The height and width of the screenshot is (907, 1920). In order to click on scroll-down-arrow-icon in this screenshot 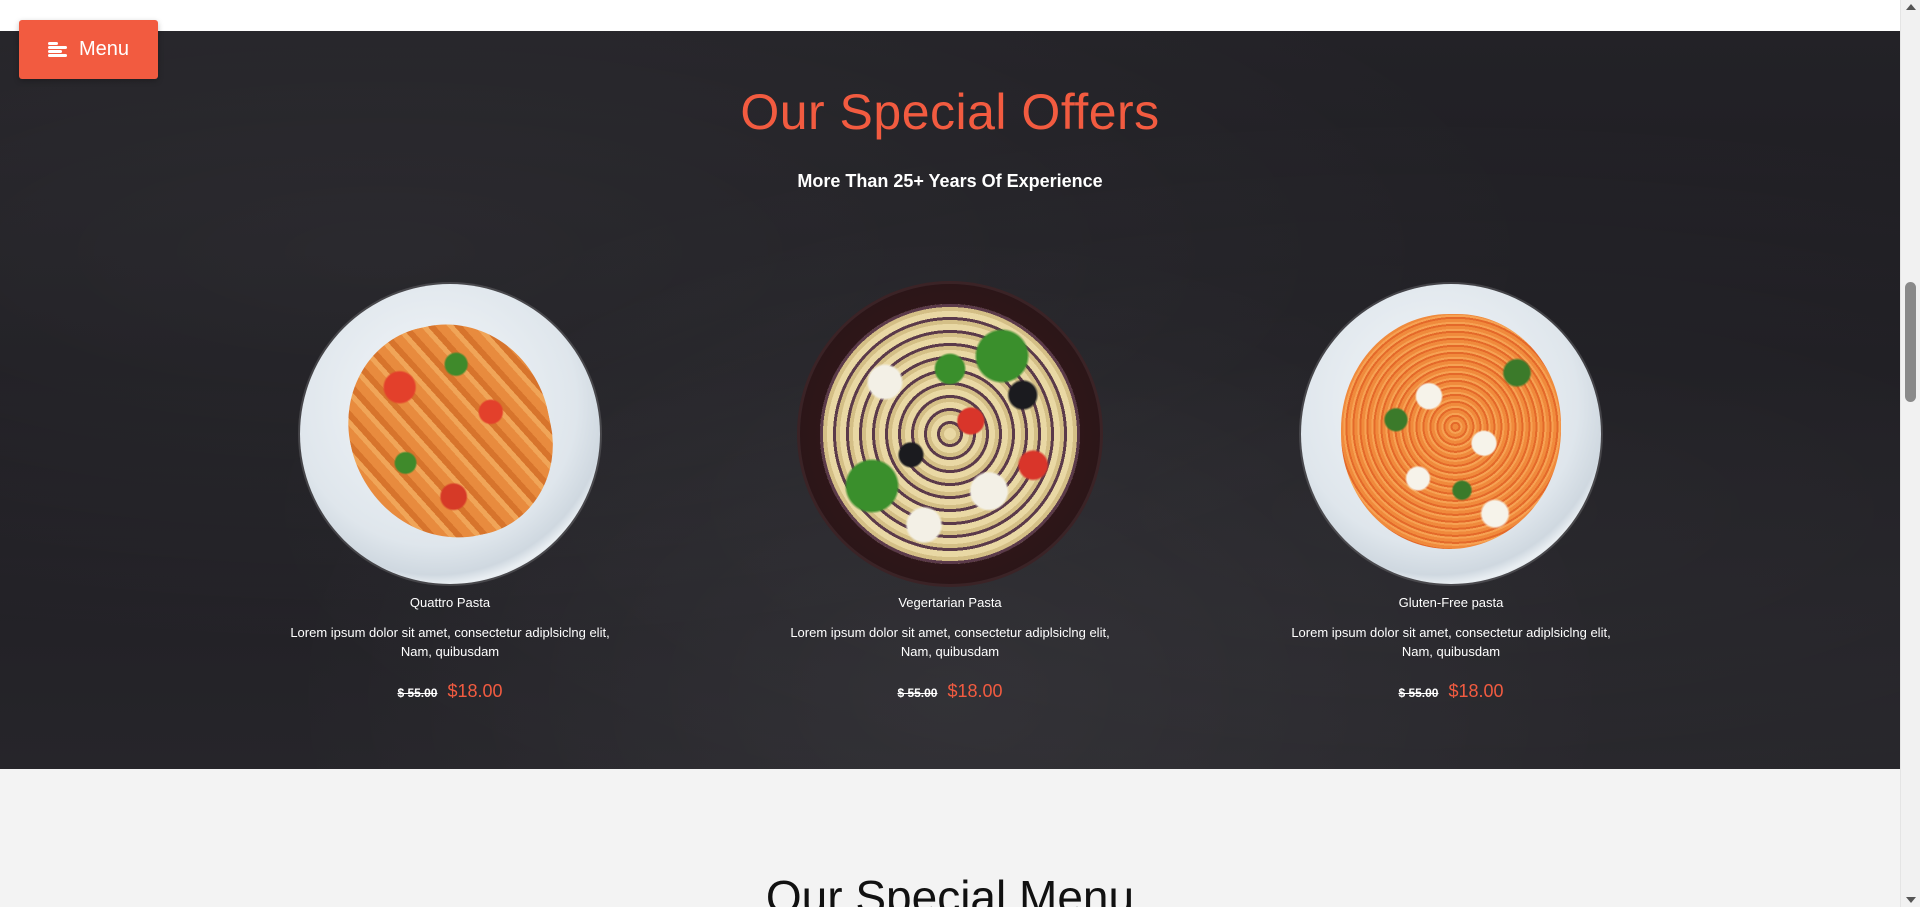, I will do `click(1911, 900)`.